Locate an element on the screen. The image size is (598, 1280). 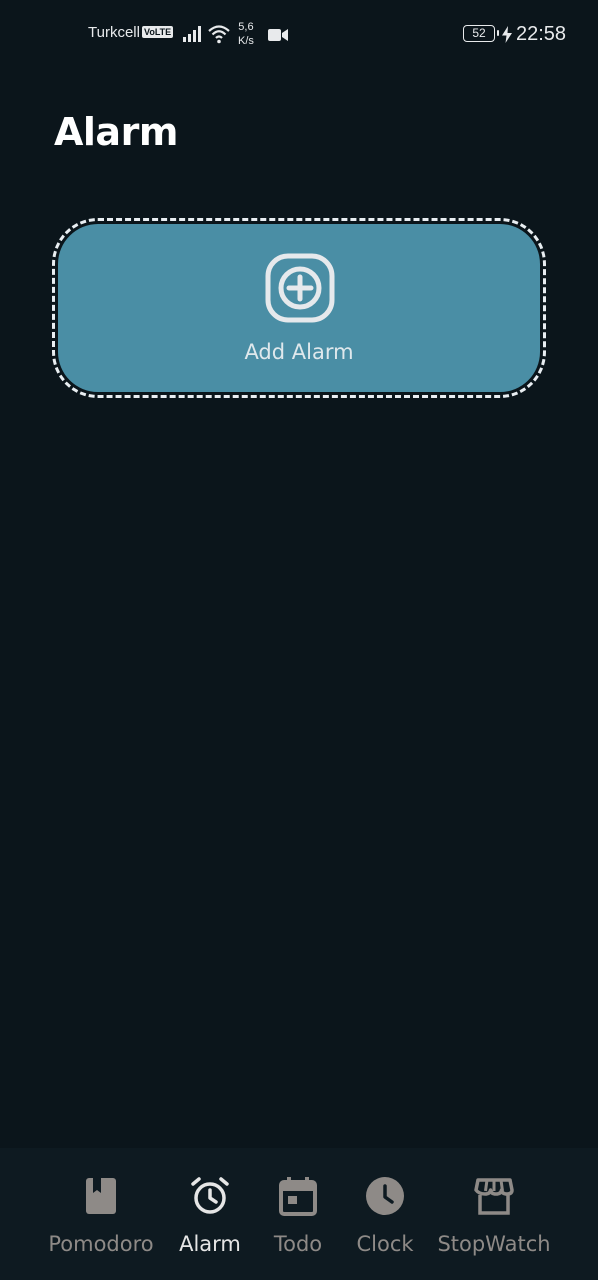
wifi-icon is located at coordinates (219, 34).